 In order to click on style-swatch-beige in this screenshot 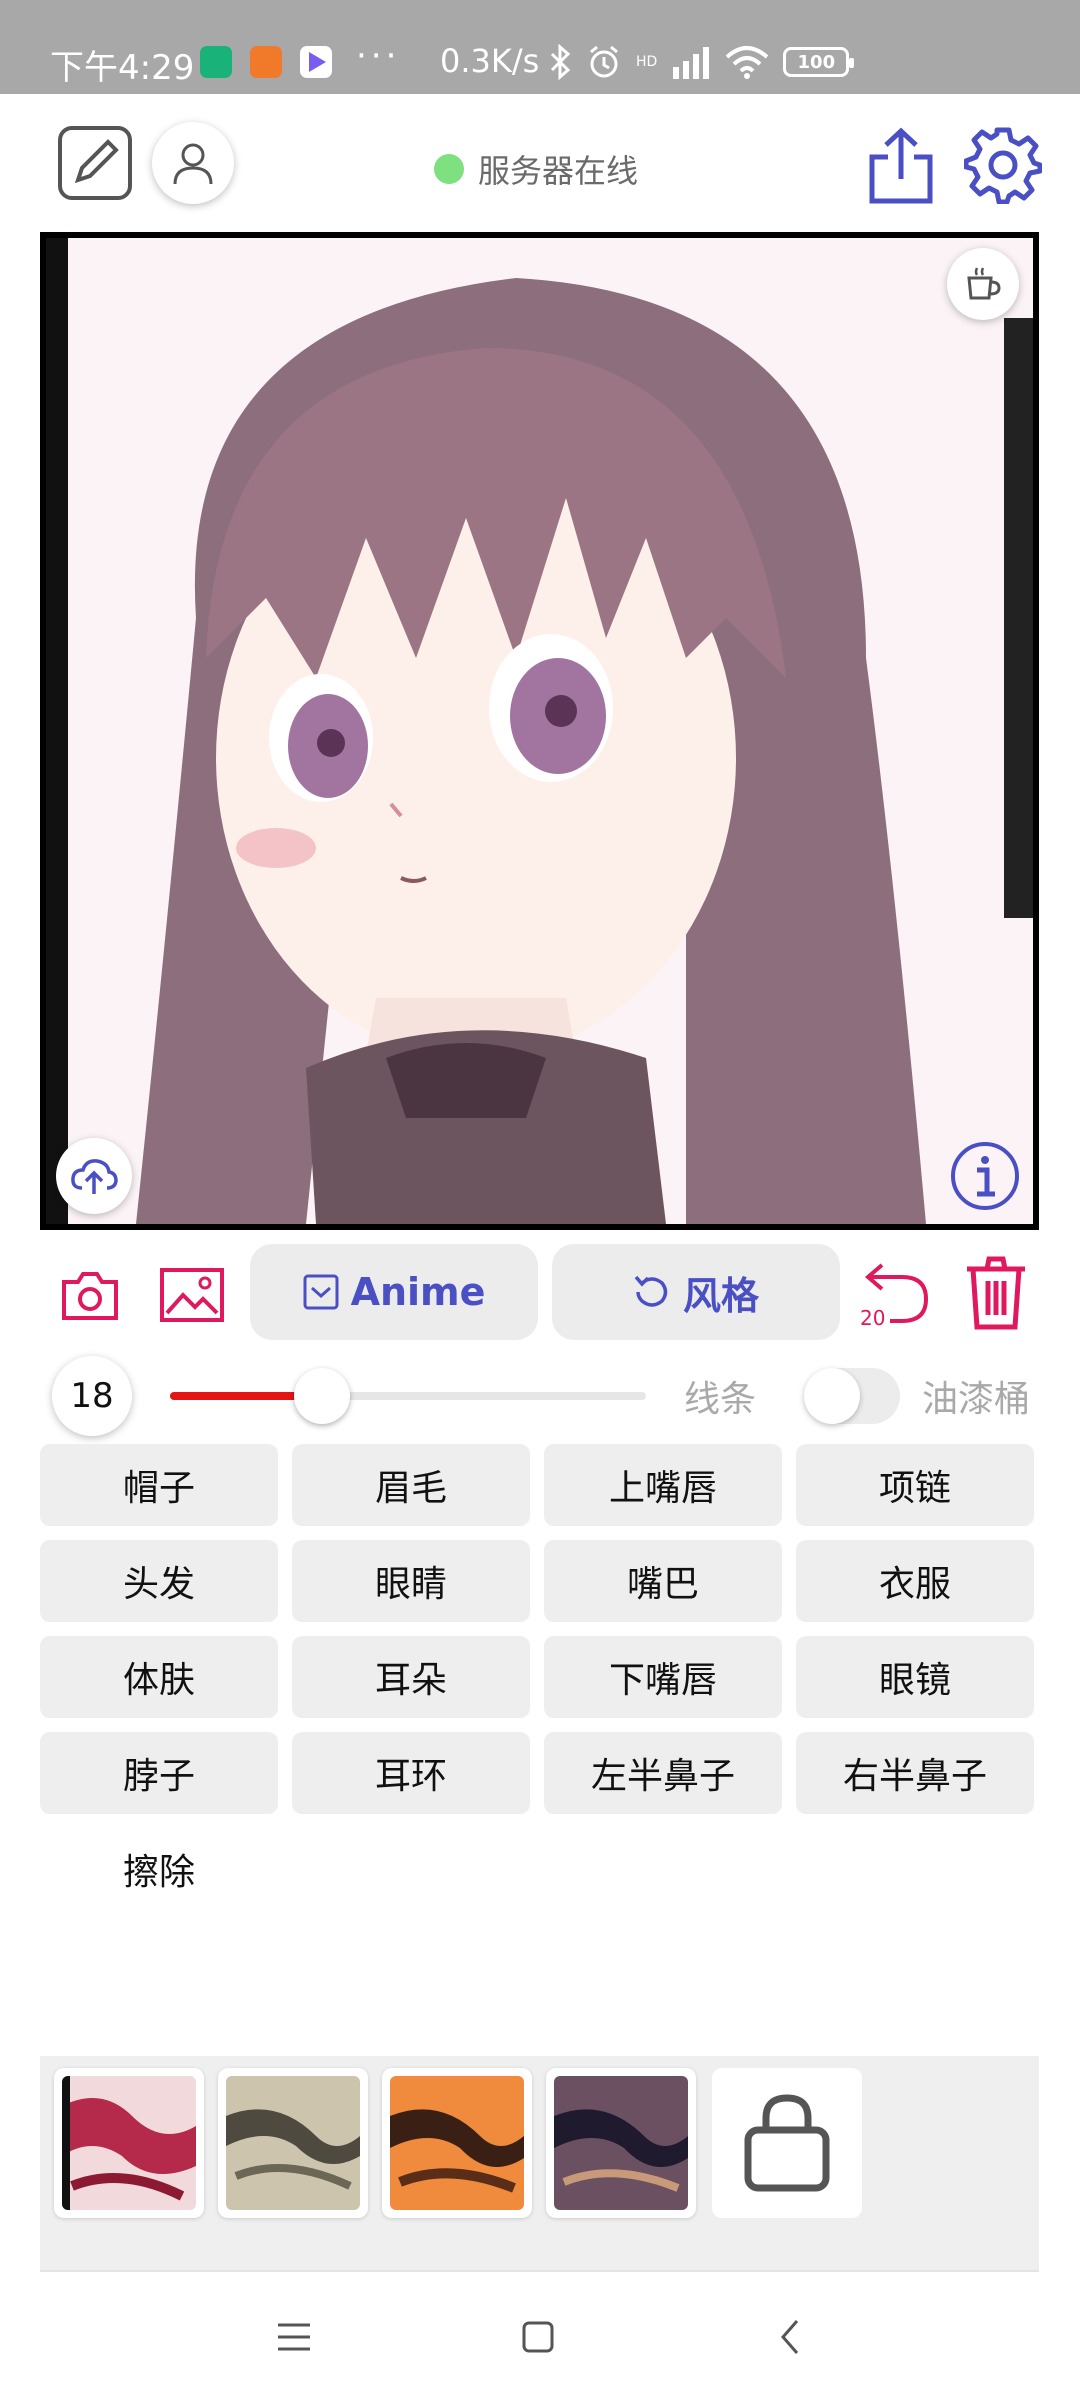, I will do `click(293, 2143)`.